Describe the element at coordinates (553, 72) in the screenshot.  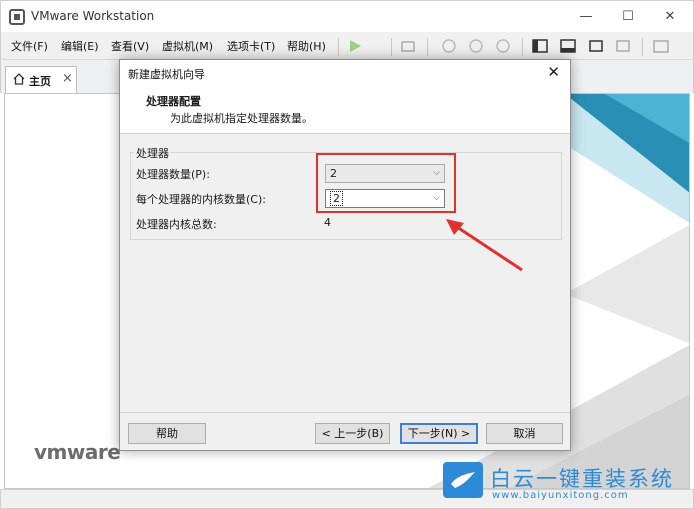
I see `dialog-close-button: ✕` at that location.